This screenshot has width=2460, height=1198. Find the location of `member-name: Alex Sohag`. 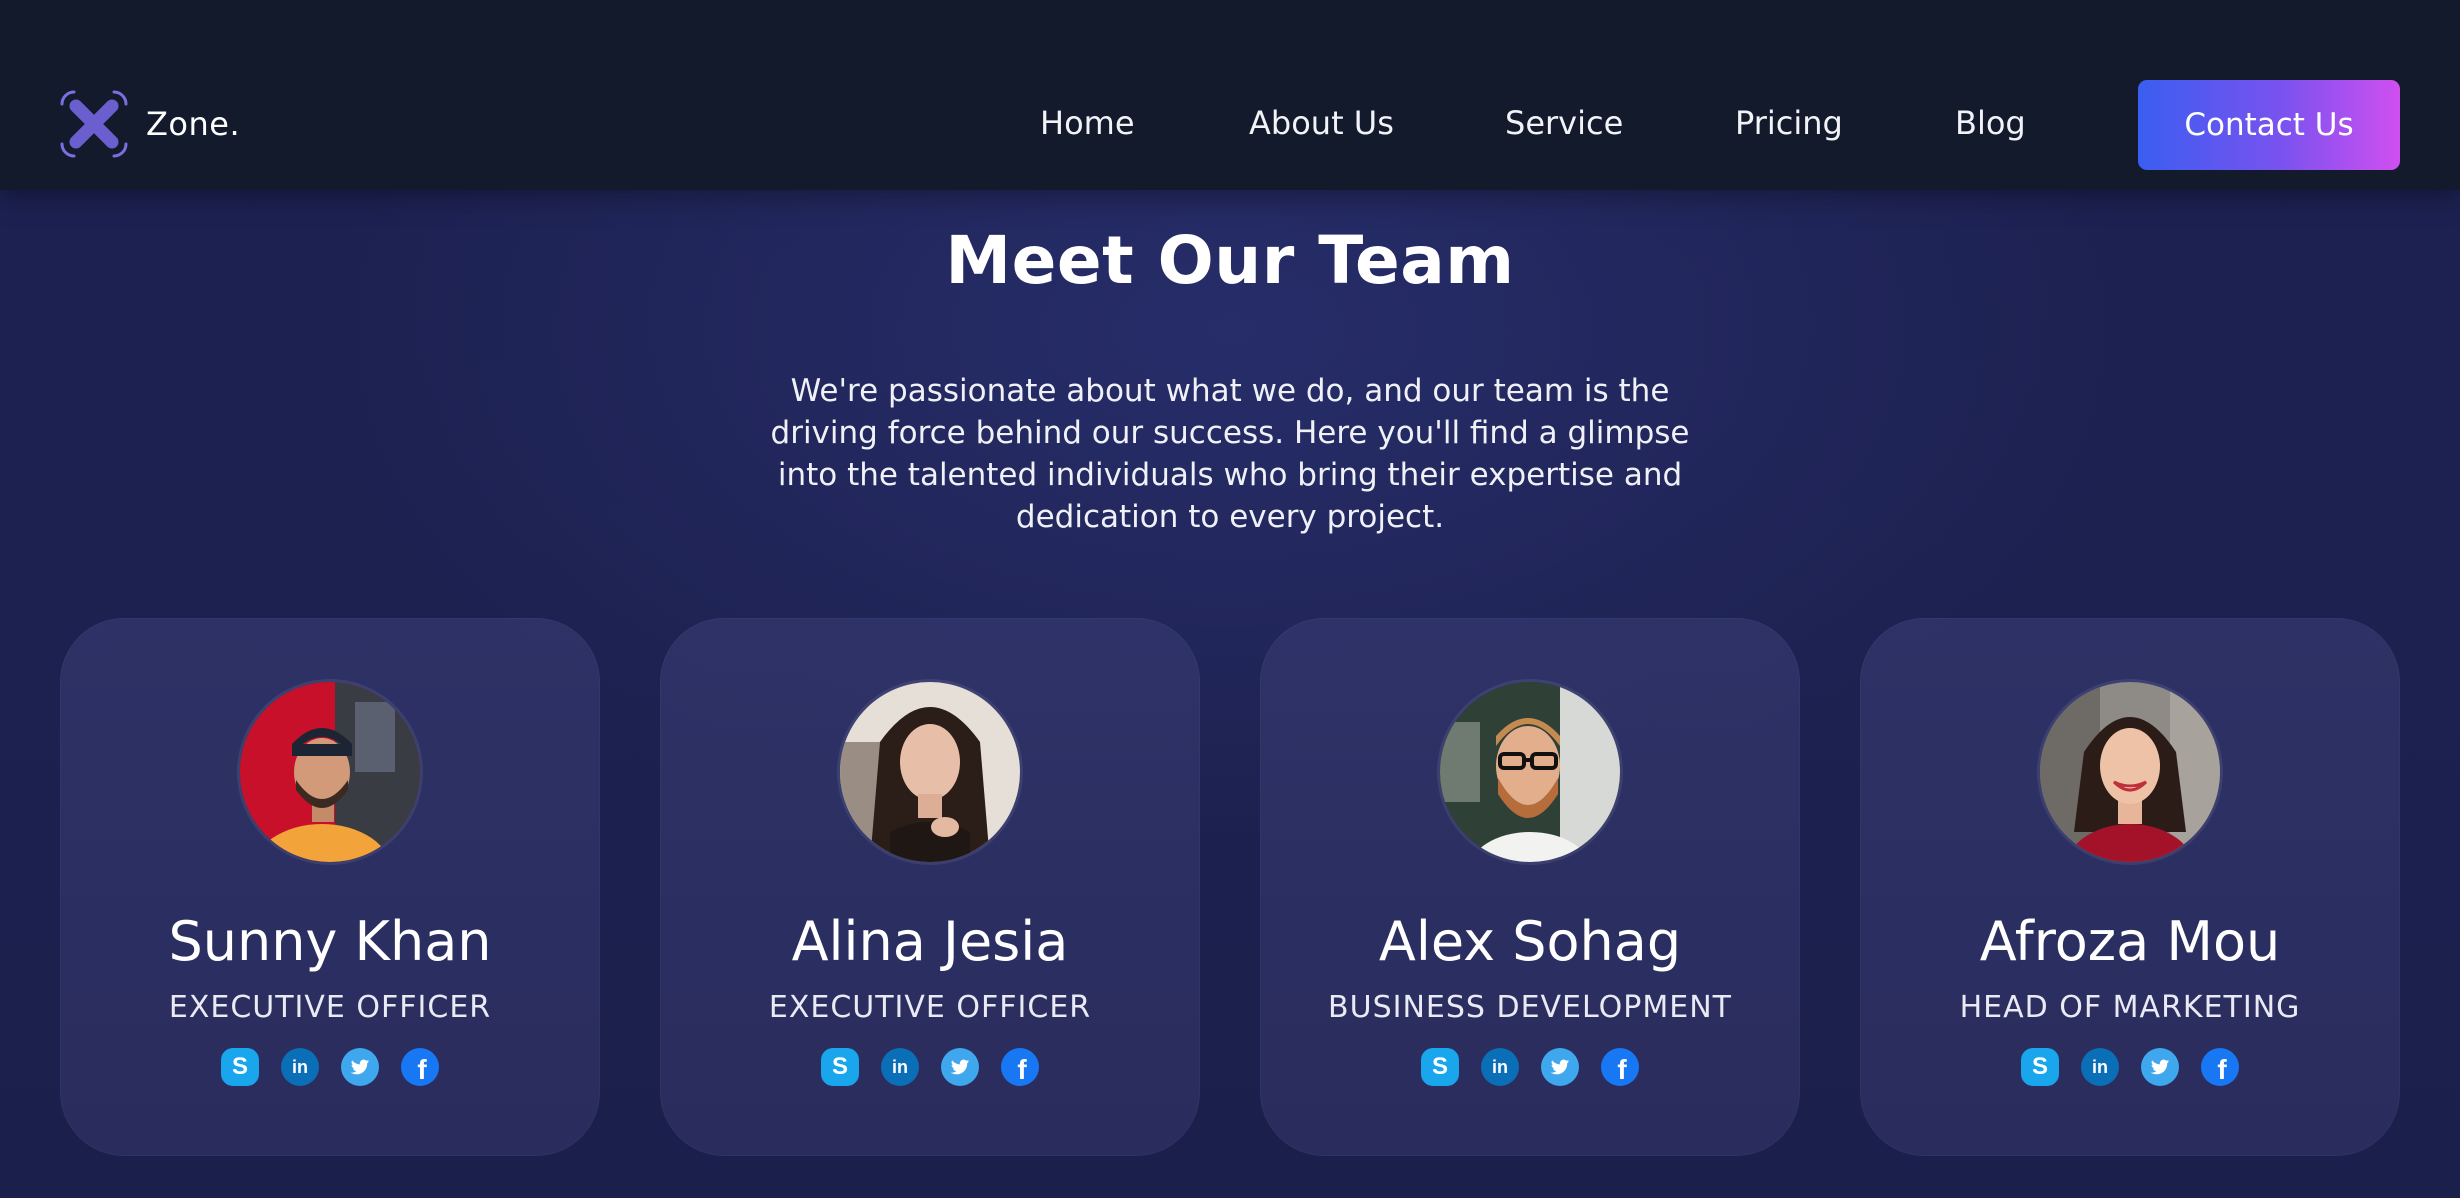

member-name: Alex Sohag is located at coordinates (1530, 941).